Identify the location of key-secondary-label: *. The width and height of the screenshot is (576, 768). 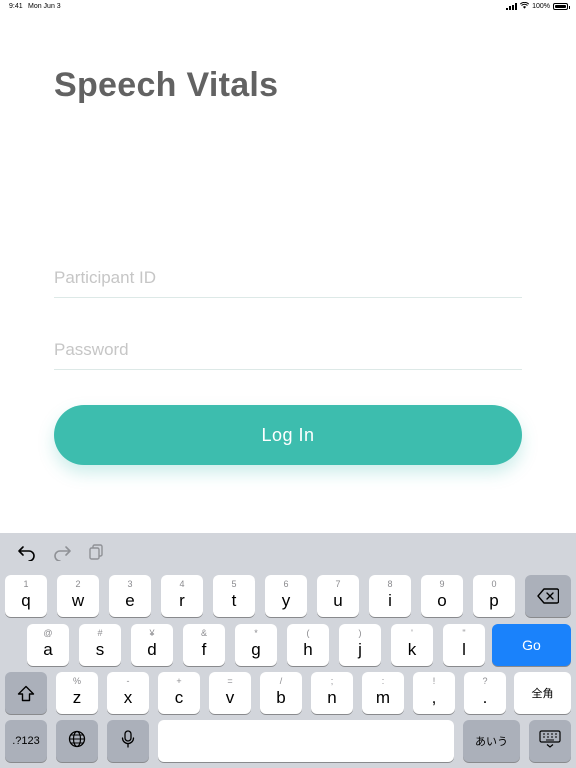
(256, 633).